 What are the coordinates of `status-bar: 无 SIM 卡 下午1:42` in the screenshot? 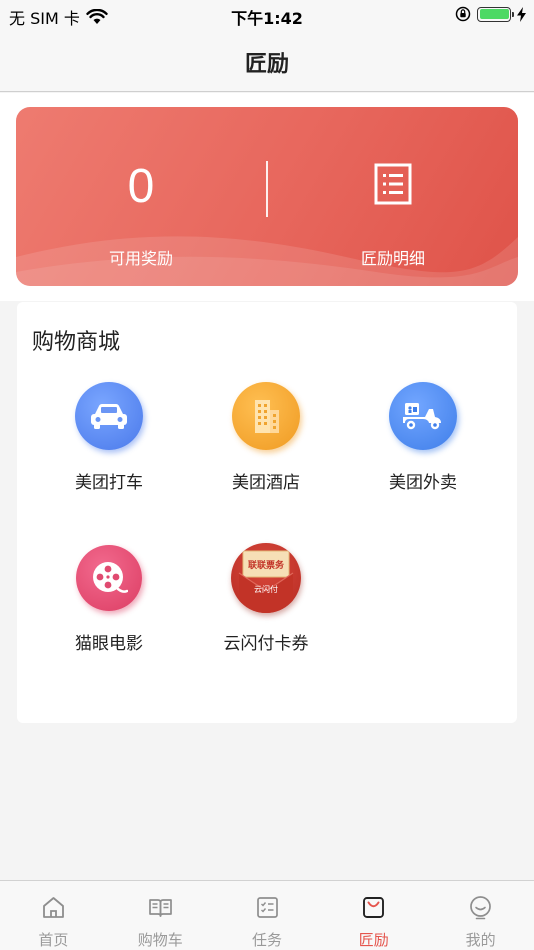 It's located at (267, 15).